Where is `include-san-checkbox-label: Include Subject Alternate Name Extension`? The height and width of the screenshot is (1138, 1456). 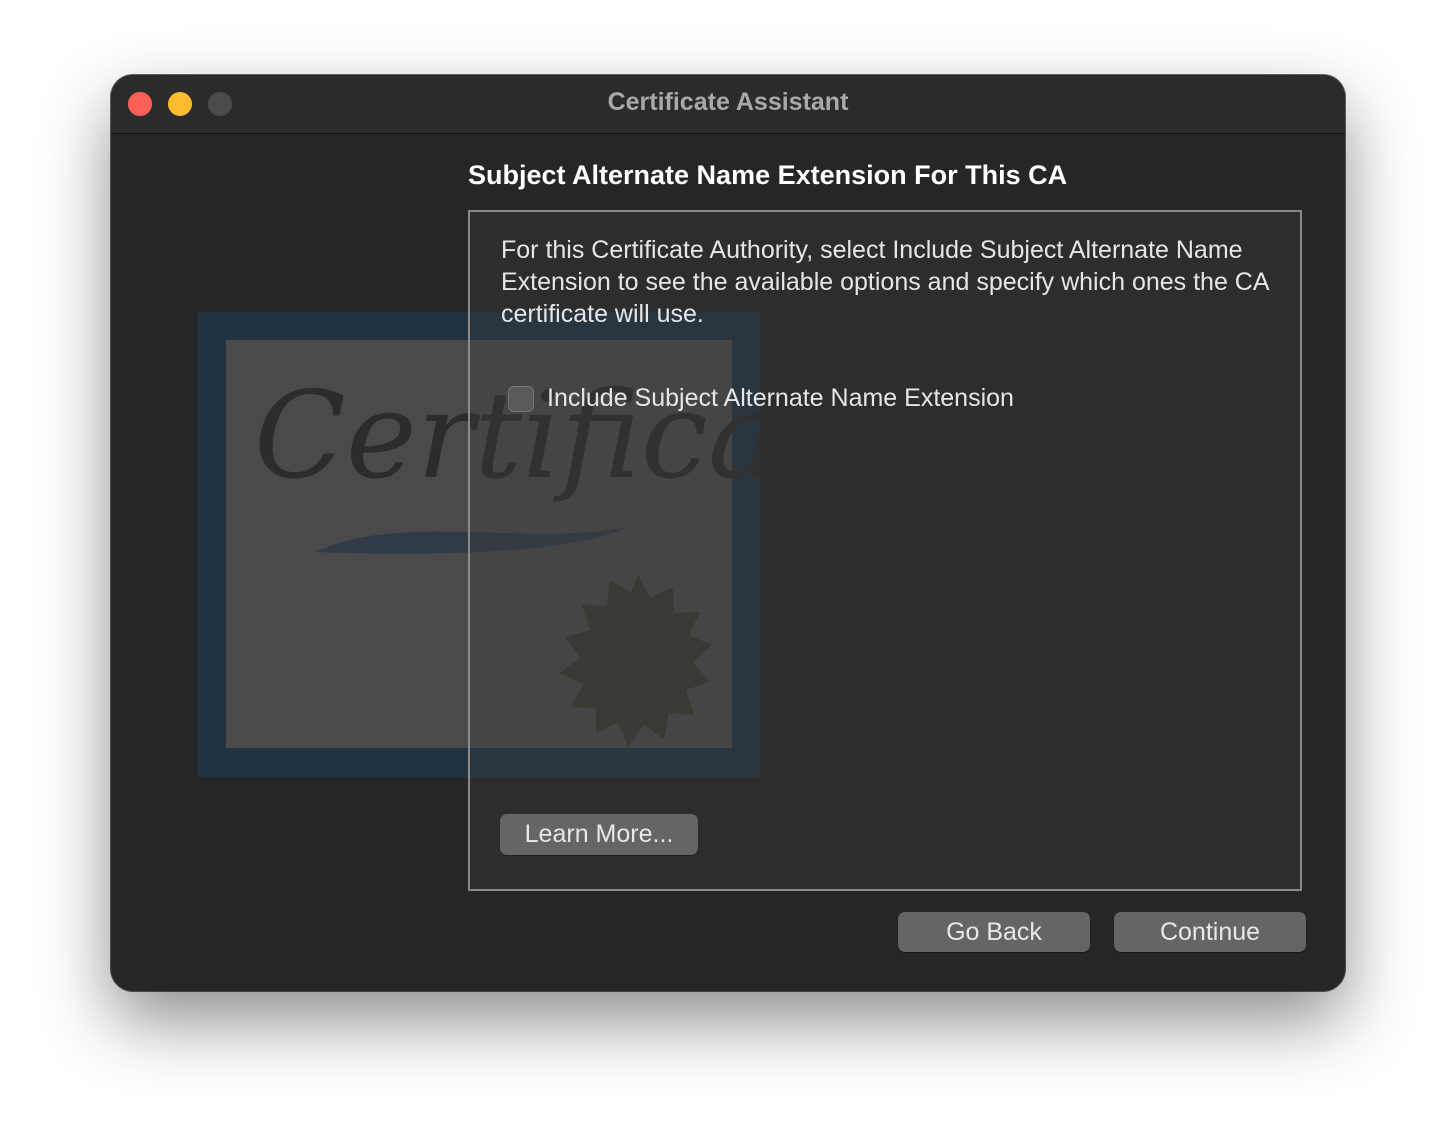
include-san-checkbox-label: Include Subject Alternate Name Extension is located at coordinates (780, 398).